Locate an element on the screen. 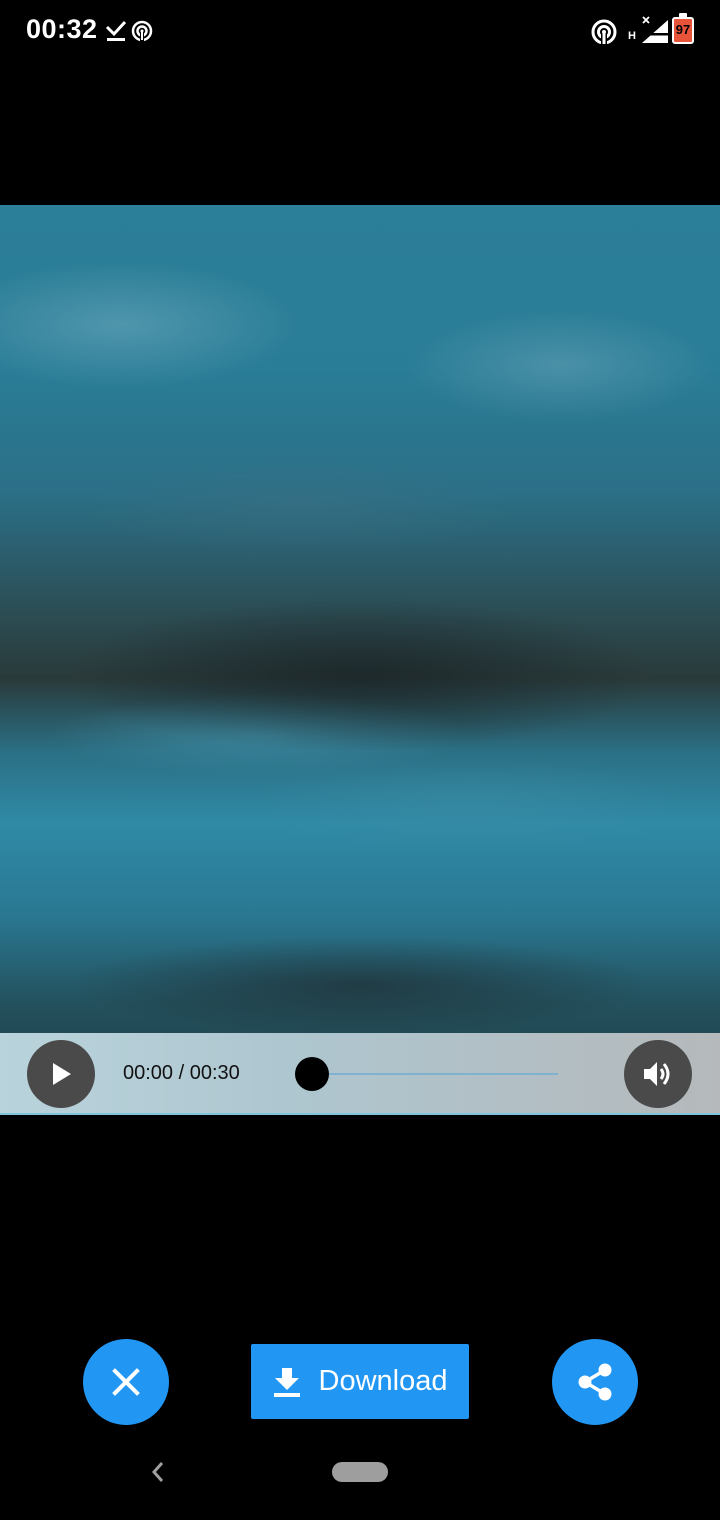 The width and height of the screenshot is (720, 1520). close-button is located at coordinates (126, 1382).